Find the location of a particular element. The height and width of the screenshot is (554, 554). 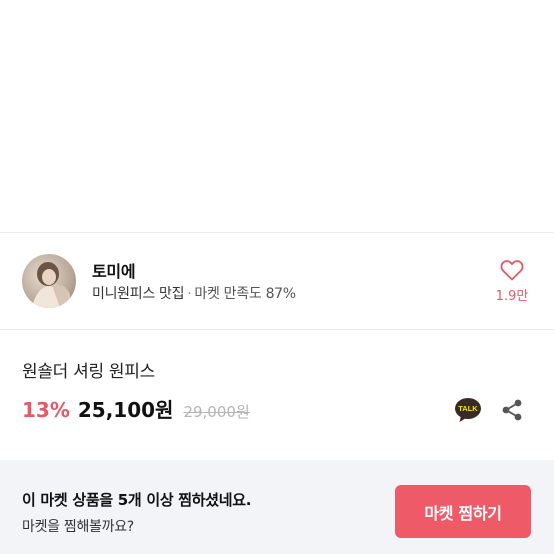

avatar-photo is located at coordinates (51, 285).